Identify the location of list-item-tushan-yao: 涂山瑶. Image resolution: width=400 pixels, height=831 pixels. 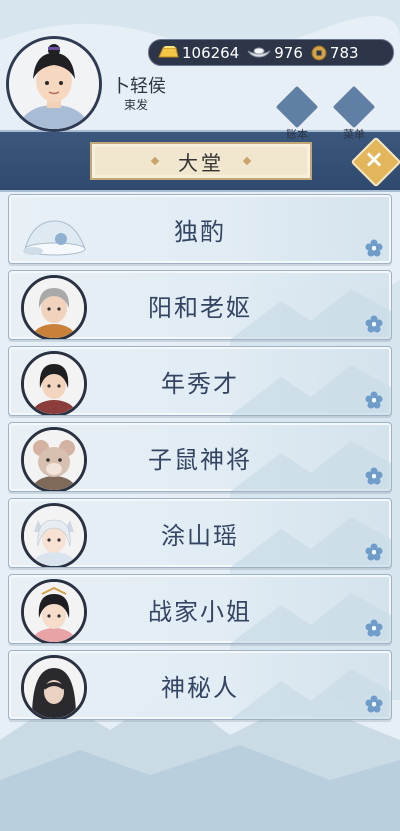
(200, 533).